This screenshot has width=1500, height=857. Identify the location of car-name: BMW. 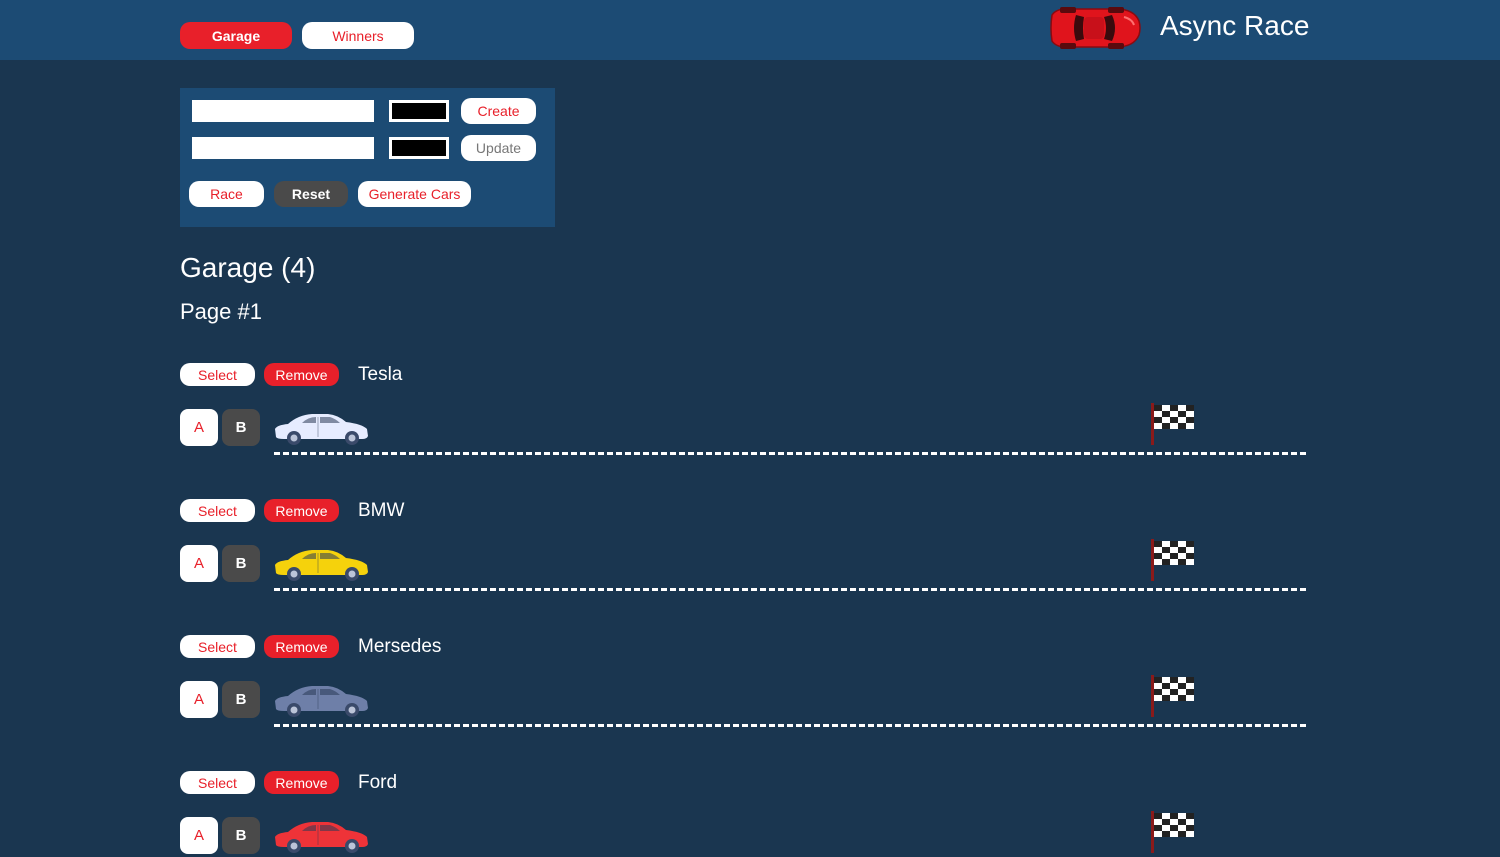
(381, 510).